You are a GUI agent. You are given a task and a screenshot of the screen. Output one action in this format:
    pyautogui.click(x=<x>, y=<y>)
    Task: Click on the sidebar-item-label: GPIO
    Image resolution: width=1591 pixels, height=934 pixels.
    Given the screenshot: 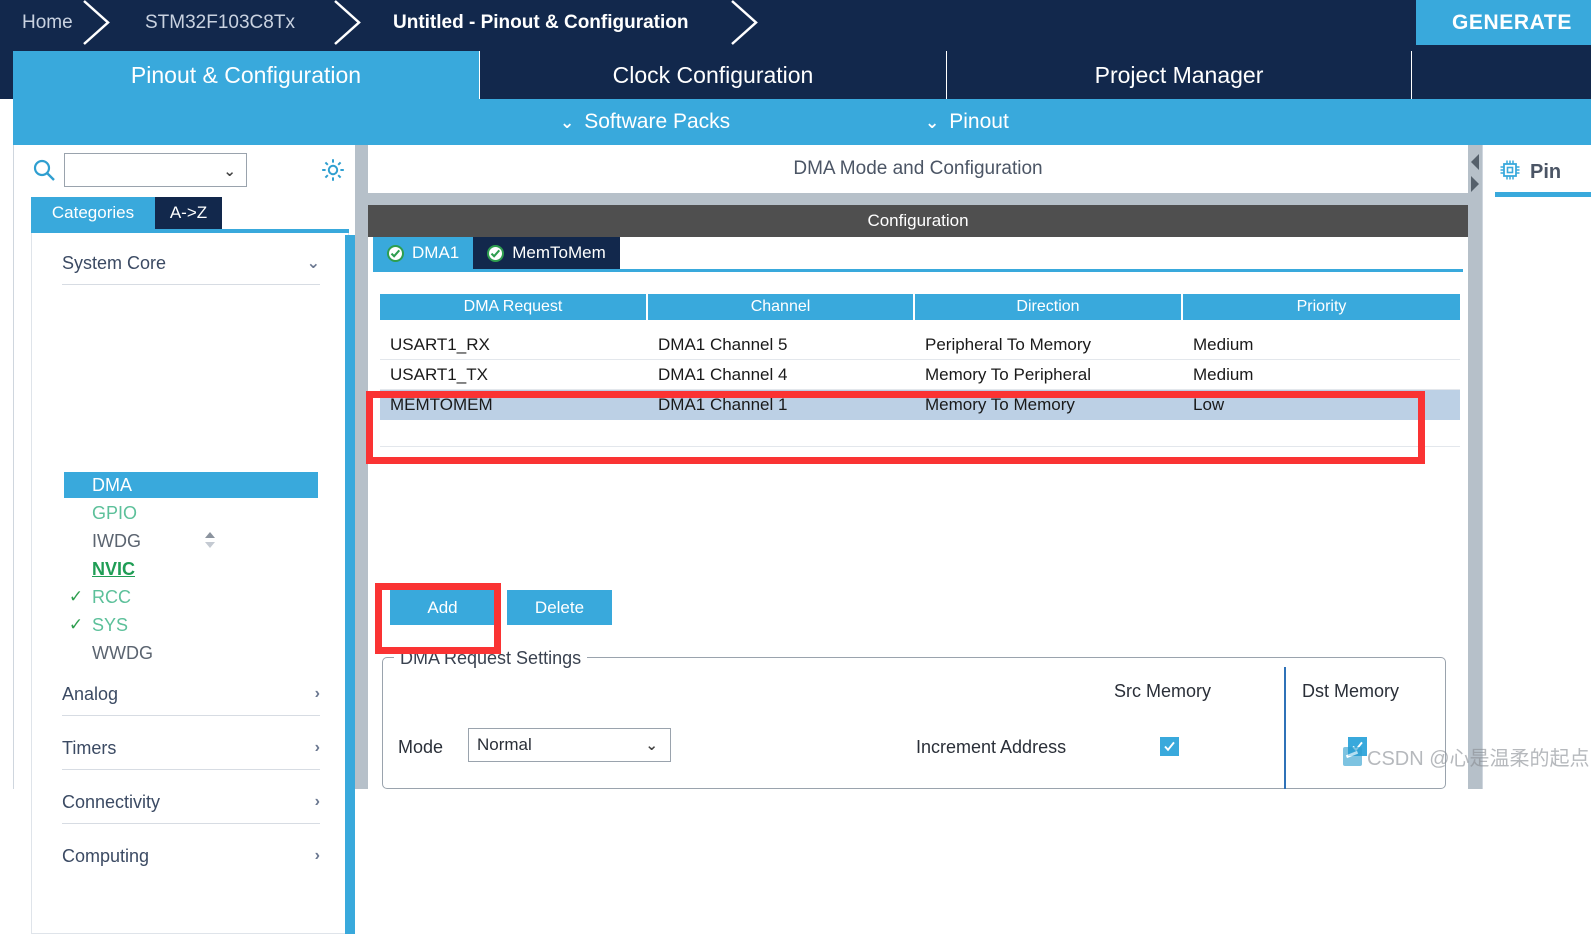 What is the action you would take?
    pyautogui.click(x=115, y=512)
    